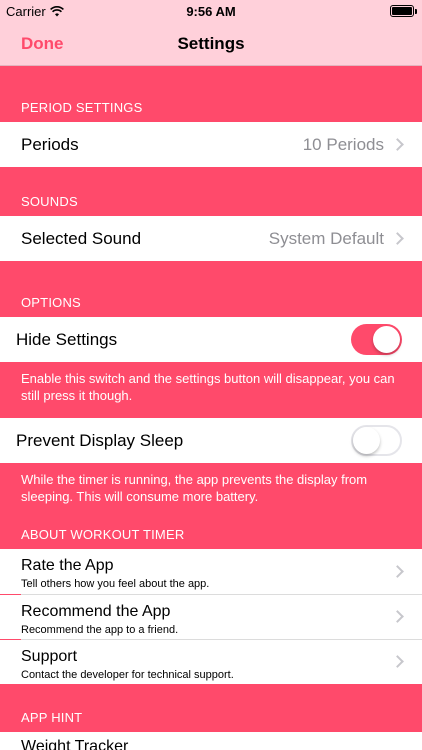 The width and height of the screenshot is (422, 750). Describe the element at coordinates (103, 534) in the screenshot. I see `section-header-about: ABOUT WORKOUT TIMER` at that location.